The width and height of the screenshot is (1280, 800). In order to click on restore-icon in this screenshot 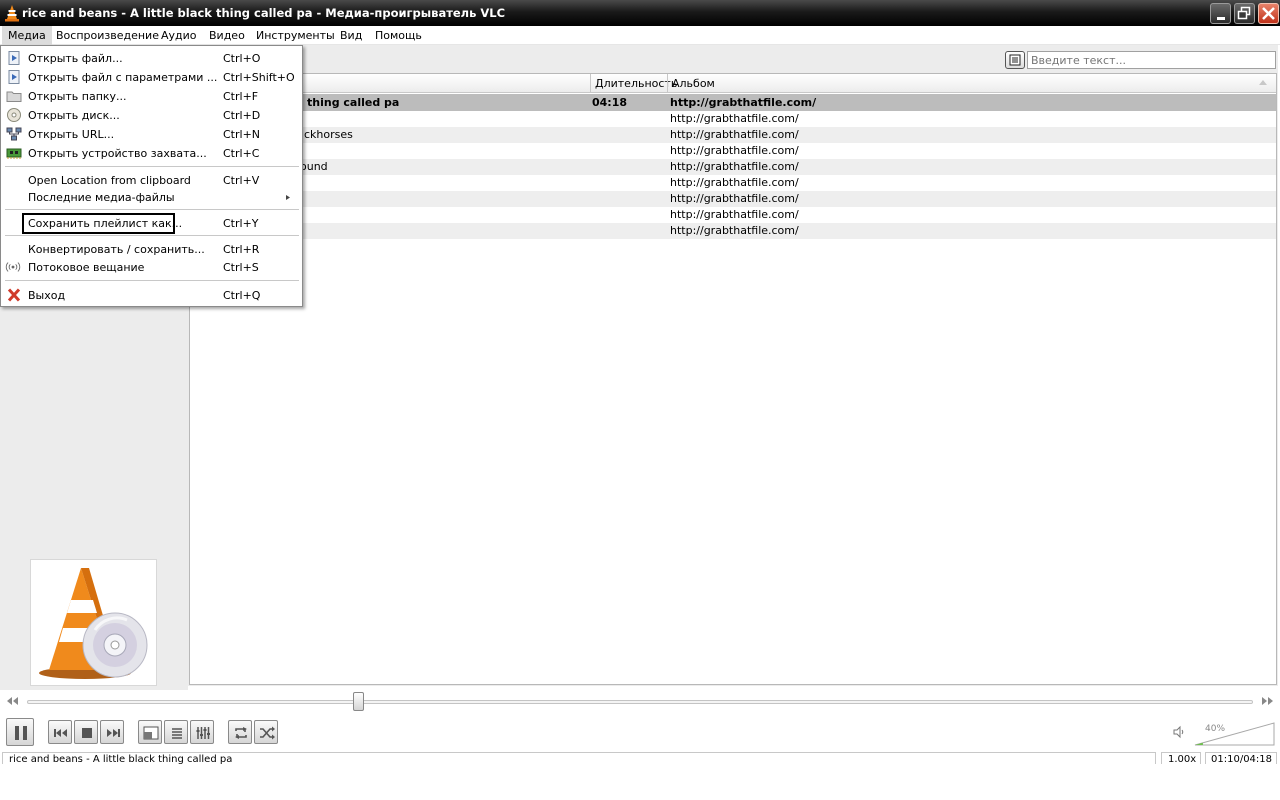, I will do `click(1244, 13)`.